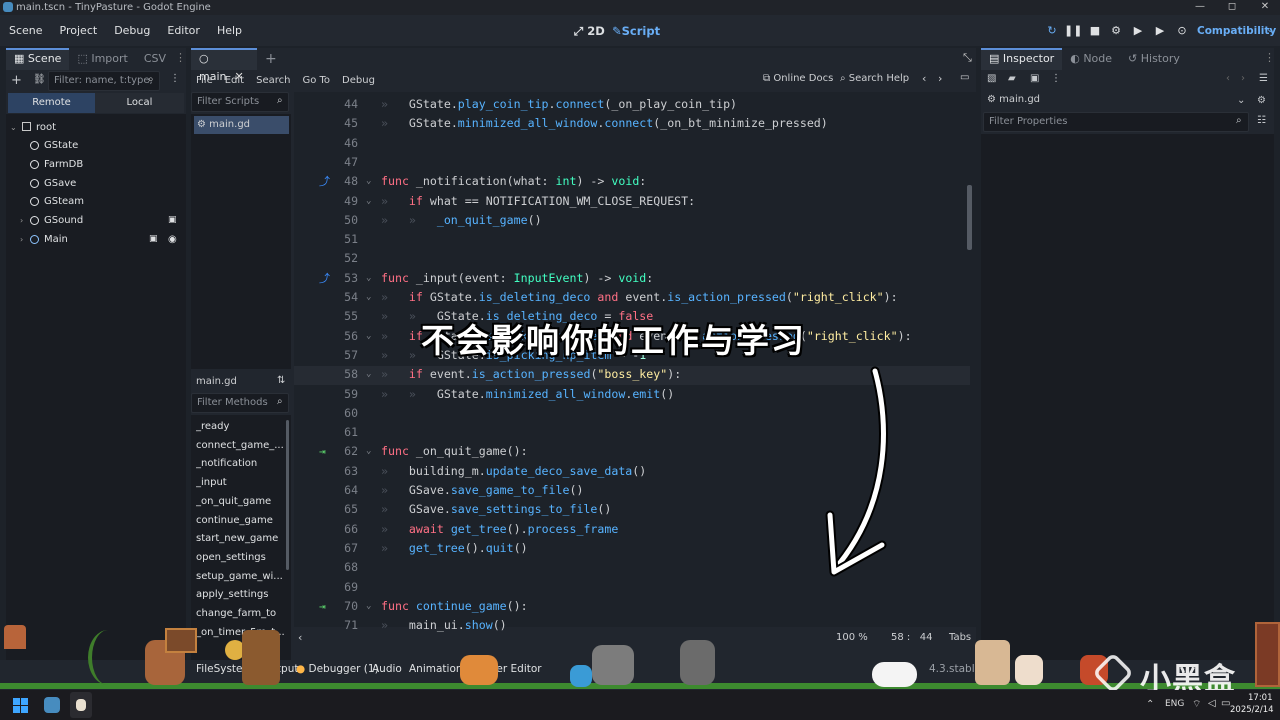  I want to click on method-item: change_farm_to, so click(241, 613).